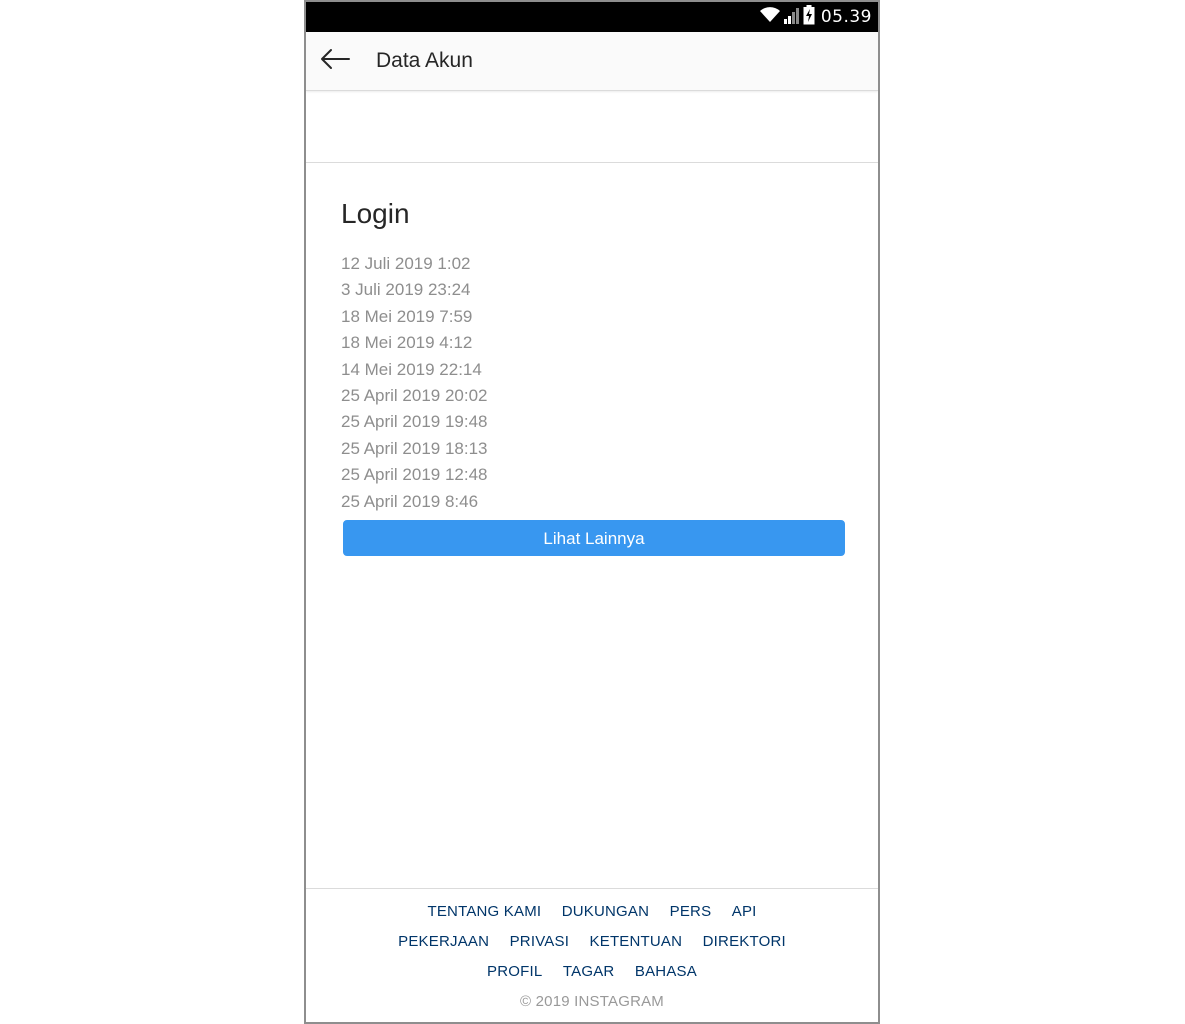  Describe the element at coordinates (407, 316) in the screenshot. I see `list-item: 18 Mei 2019 7:59` at that location.